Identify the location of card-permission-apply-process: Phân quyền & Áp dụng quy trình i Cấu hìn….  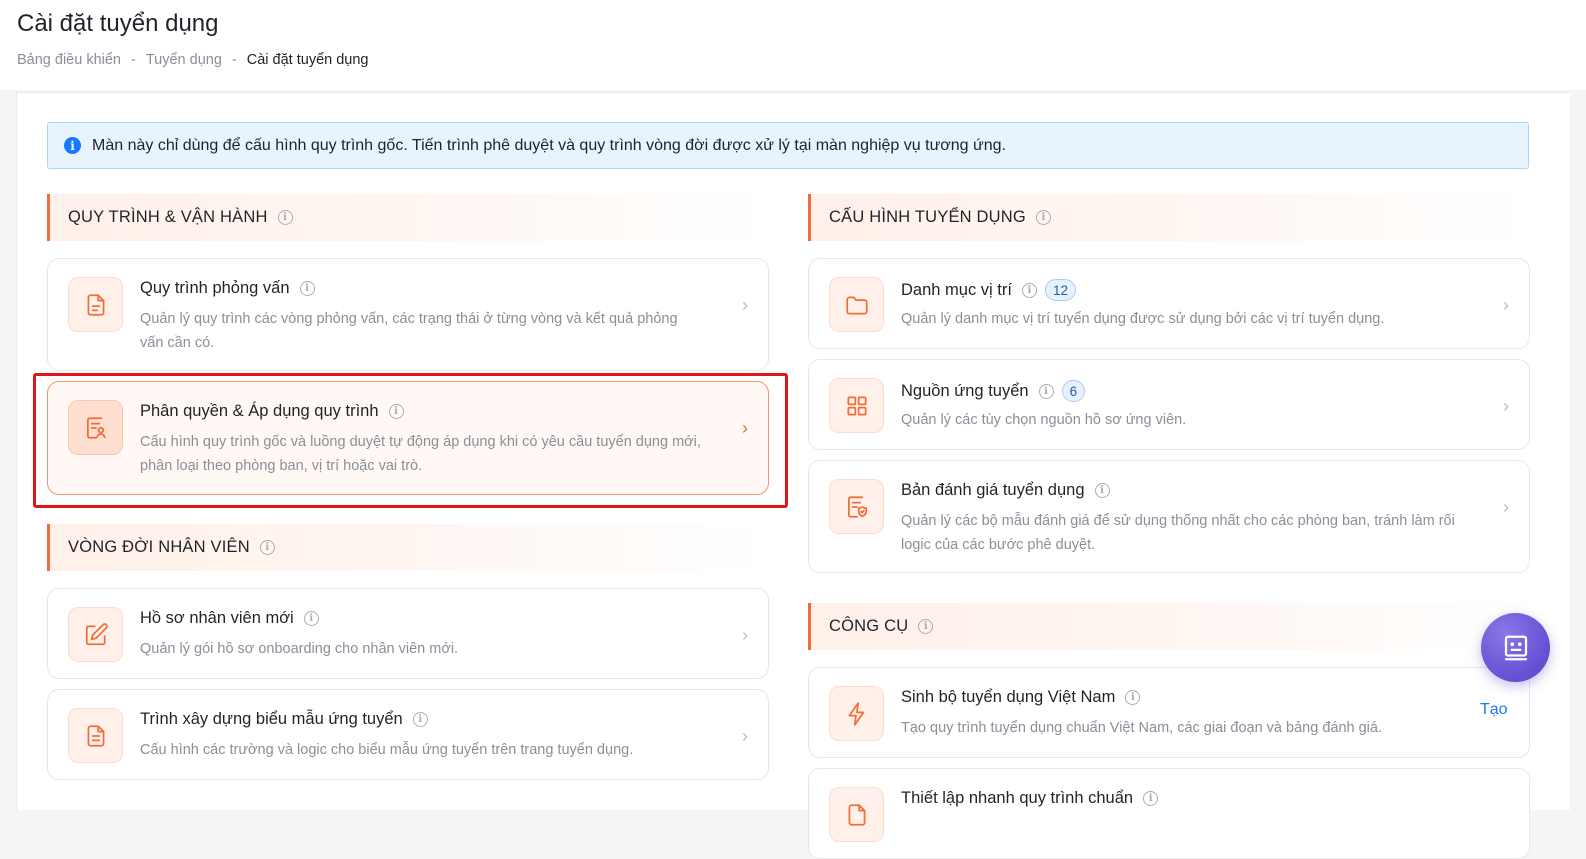
(408, 438).